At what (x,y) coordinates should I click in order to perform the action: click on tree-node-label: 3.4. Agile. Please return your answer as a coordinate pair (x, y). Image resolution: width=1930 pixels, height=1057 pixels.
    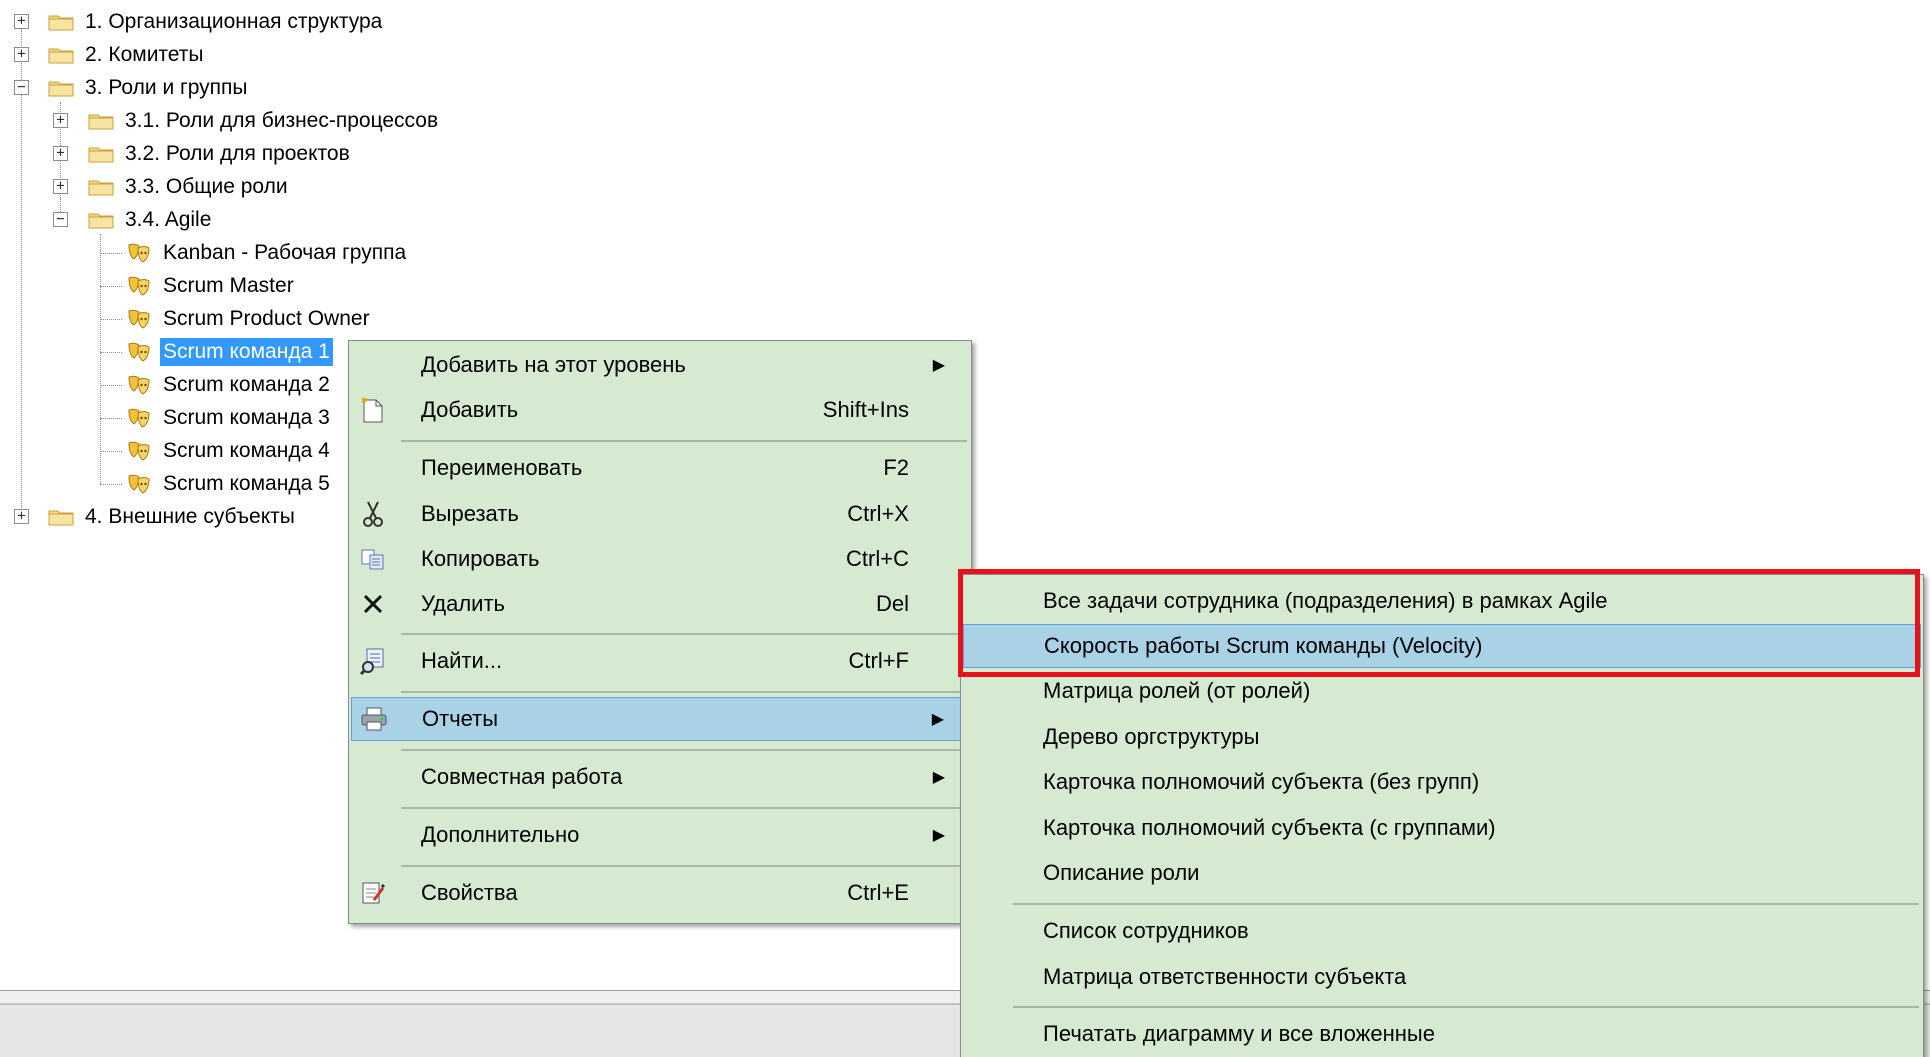
    Looking at the image, I should click on (168, 219).